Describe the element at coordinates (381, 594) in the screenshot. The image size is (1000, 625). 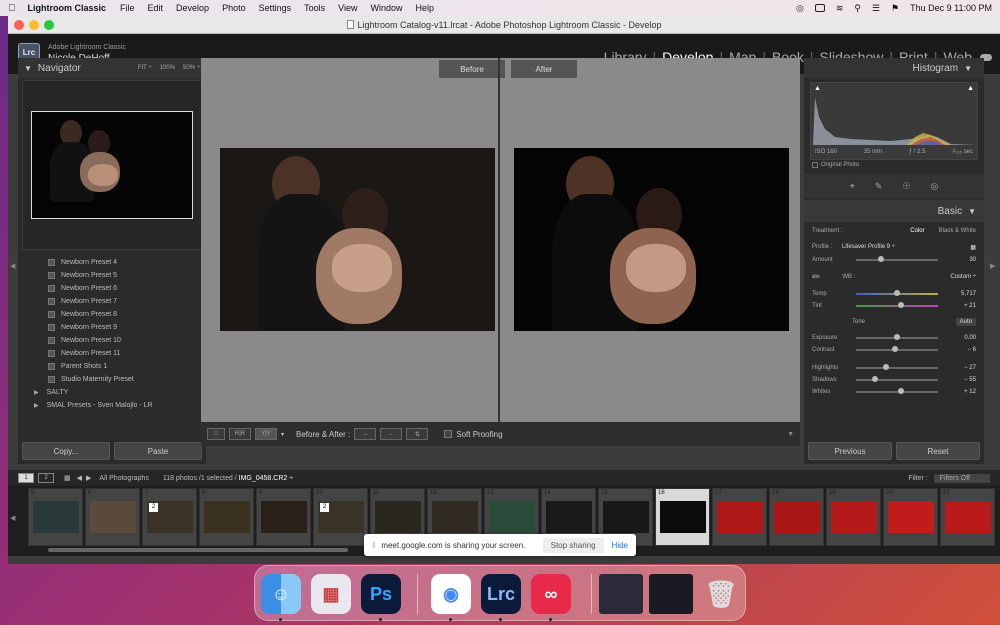
I see `photoshop-icon: Ps` at that location.